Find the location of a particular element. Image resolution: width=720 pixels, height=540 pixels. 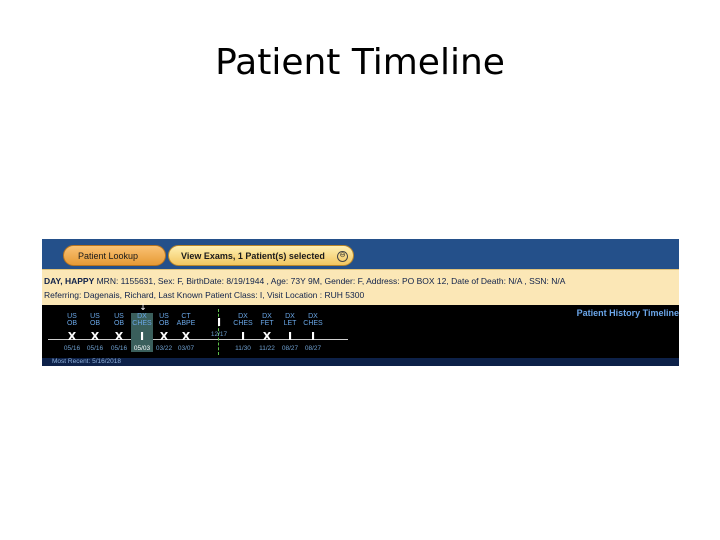

exam-type: LET is located at coordinates (290, 323).